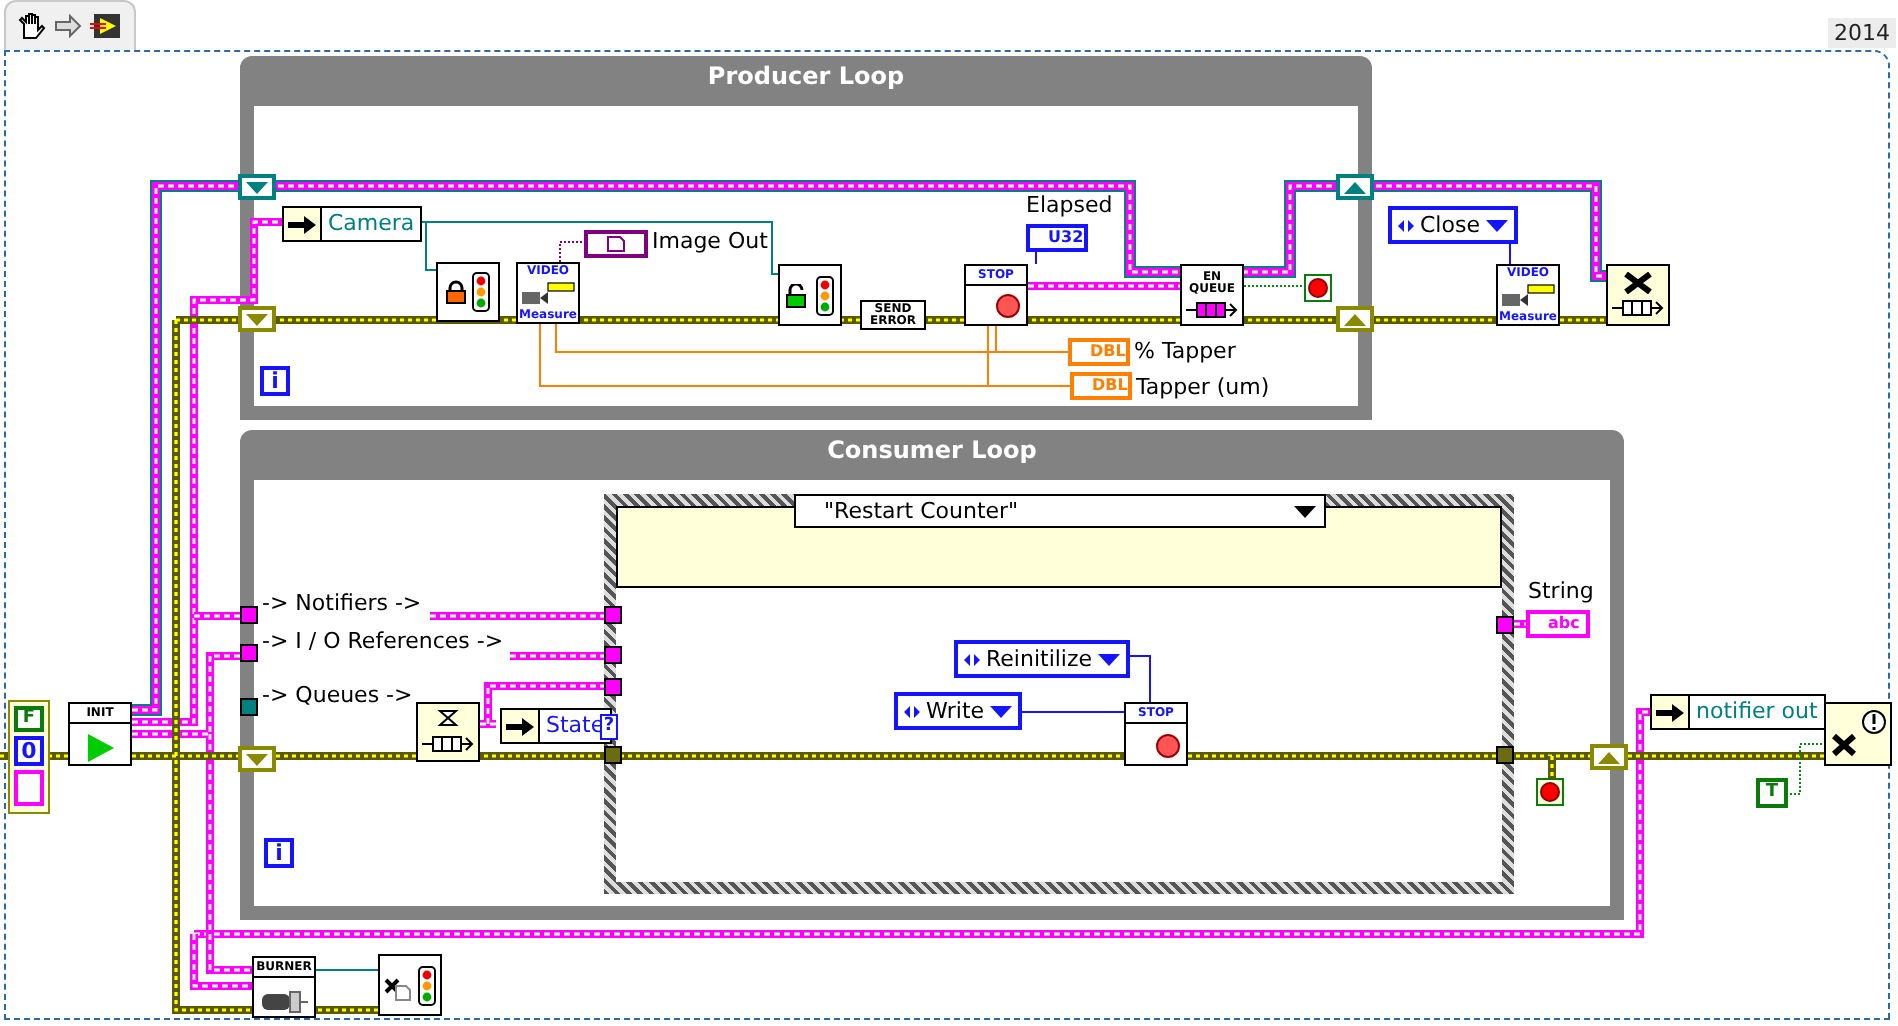 The height and width of the screenshot is (1026, 1898). Describe the element at coordinates (383, 641) in the screenshot. I see `wire-label: -> I / O References ->` at that location.